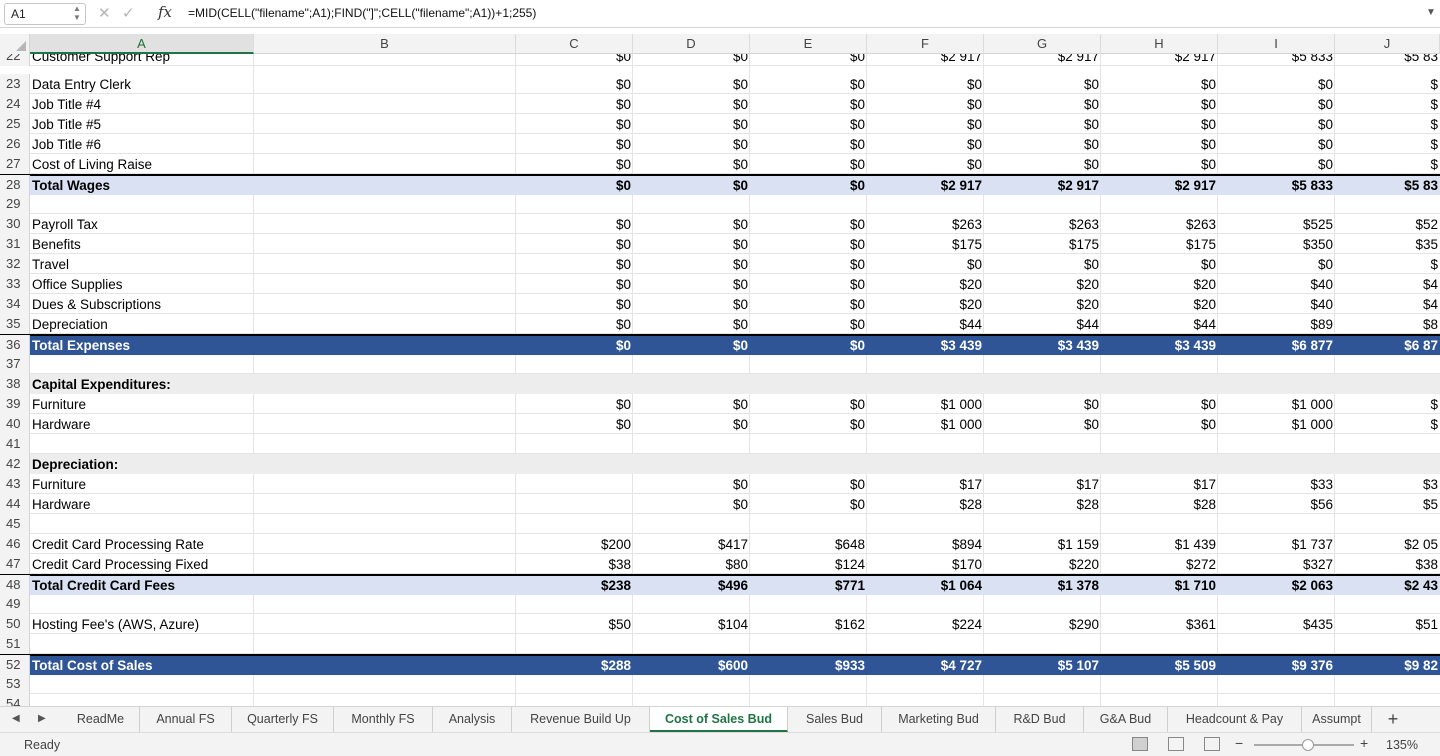 This screenshot has width=1440, height=756. I want to click on cell-j: $3, so click(1387, 484).